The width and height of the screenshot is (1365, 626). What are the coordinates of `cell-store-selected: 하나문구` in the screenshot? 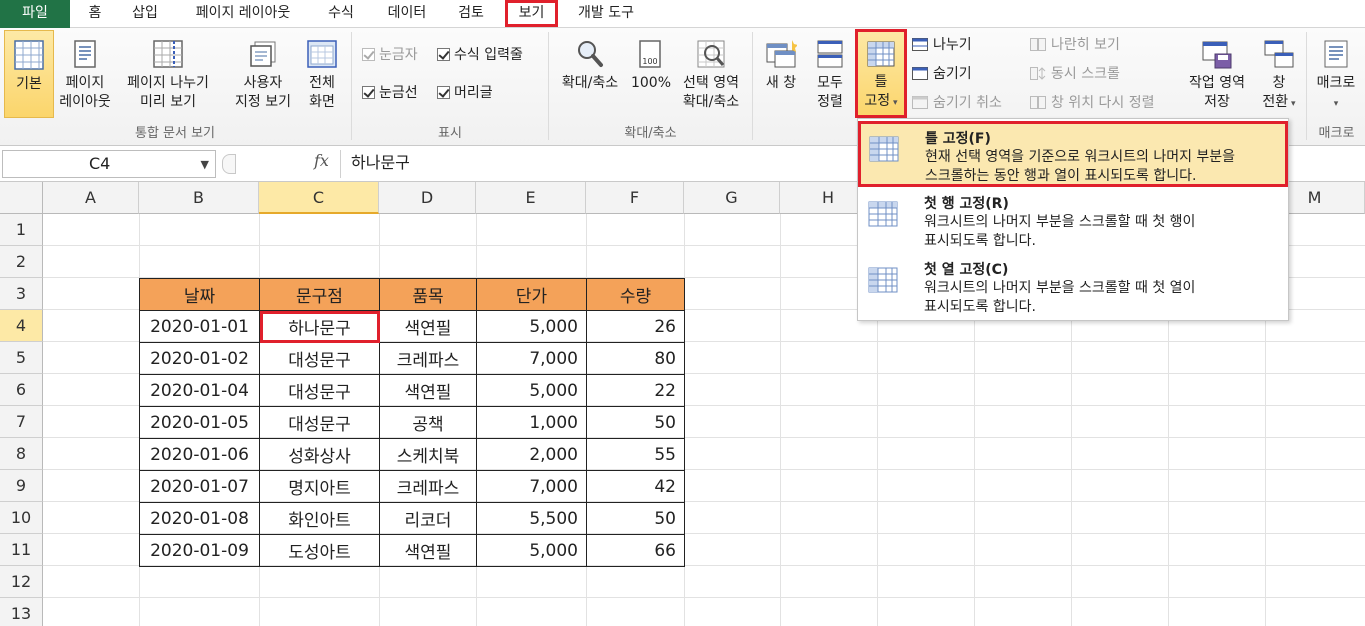 It's located at (319, 326).